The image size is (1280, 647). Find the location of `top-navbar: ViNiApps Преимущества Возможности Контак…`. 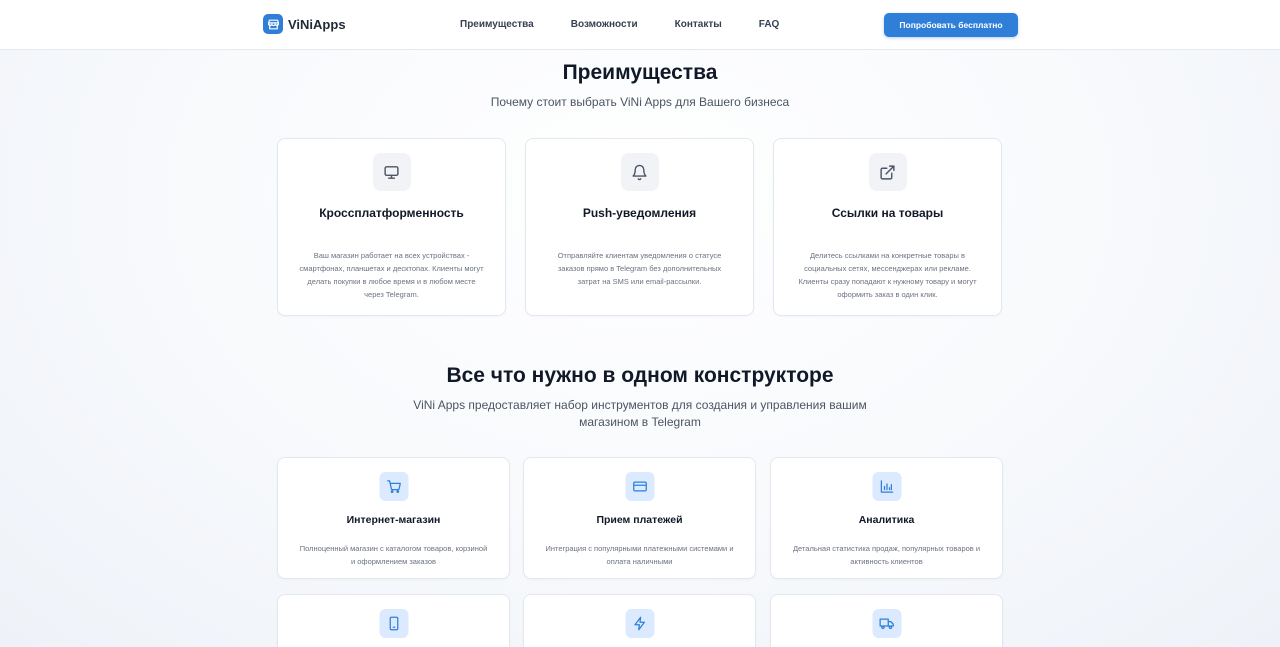

top-navbar: ViNiApps Преимущества Возможности Контак… is located at coordinates (640, 25).